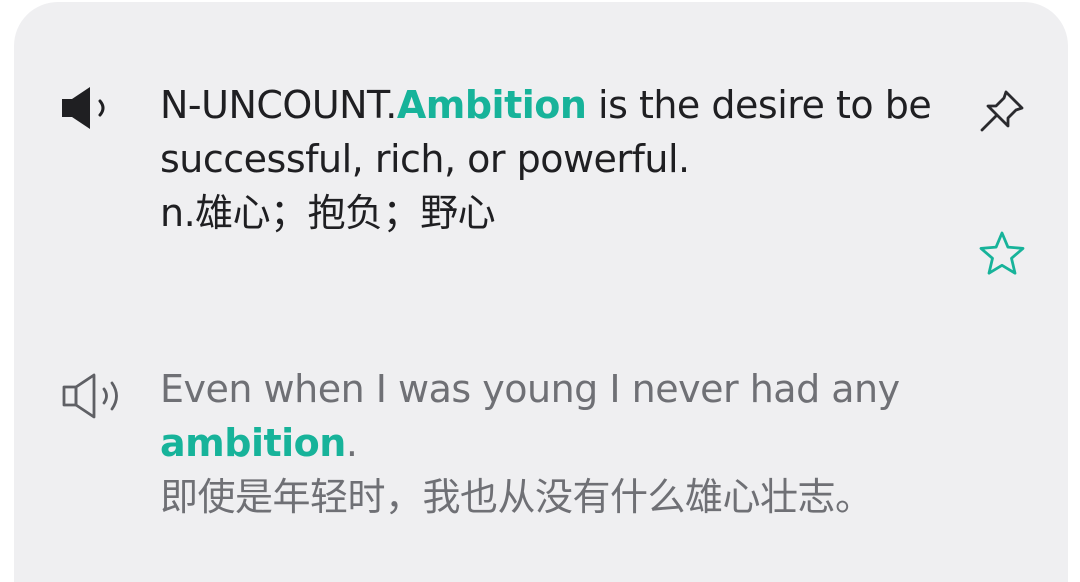  I want to click on example-line-1: Even when I was young I never had any, so click(530, 389).